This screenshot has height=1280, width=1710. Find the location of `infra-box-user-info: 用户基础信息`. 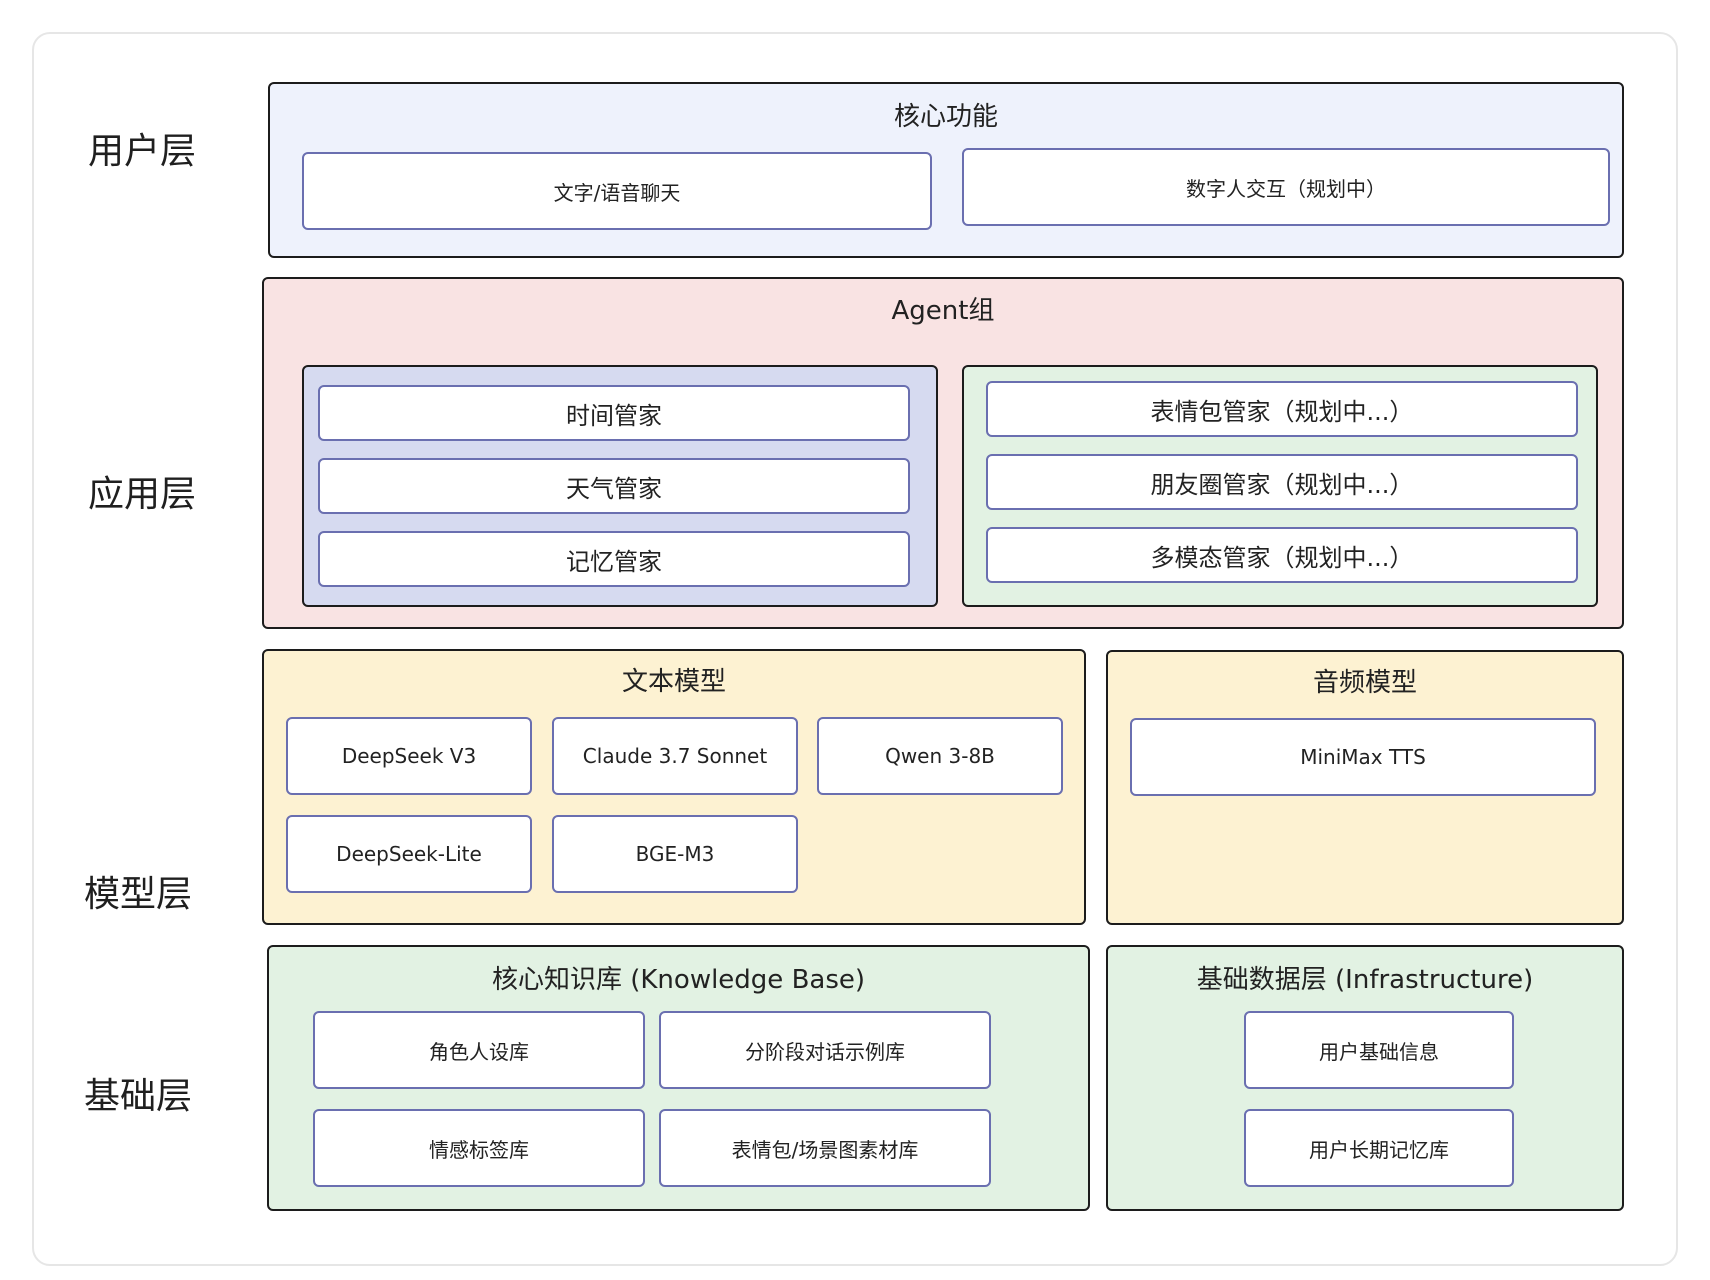

infra-box-user-info: 用户基础信息 is located at coordinates (1379, 1050).